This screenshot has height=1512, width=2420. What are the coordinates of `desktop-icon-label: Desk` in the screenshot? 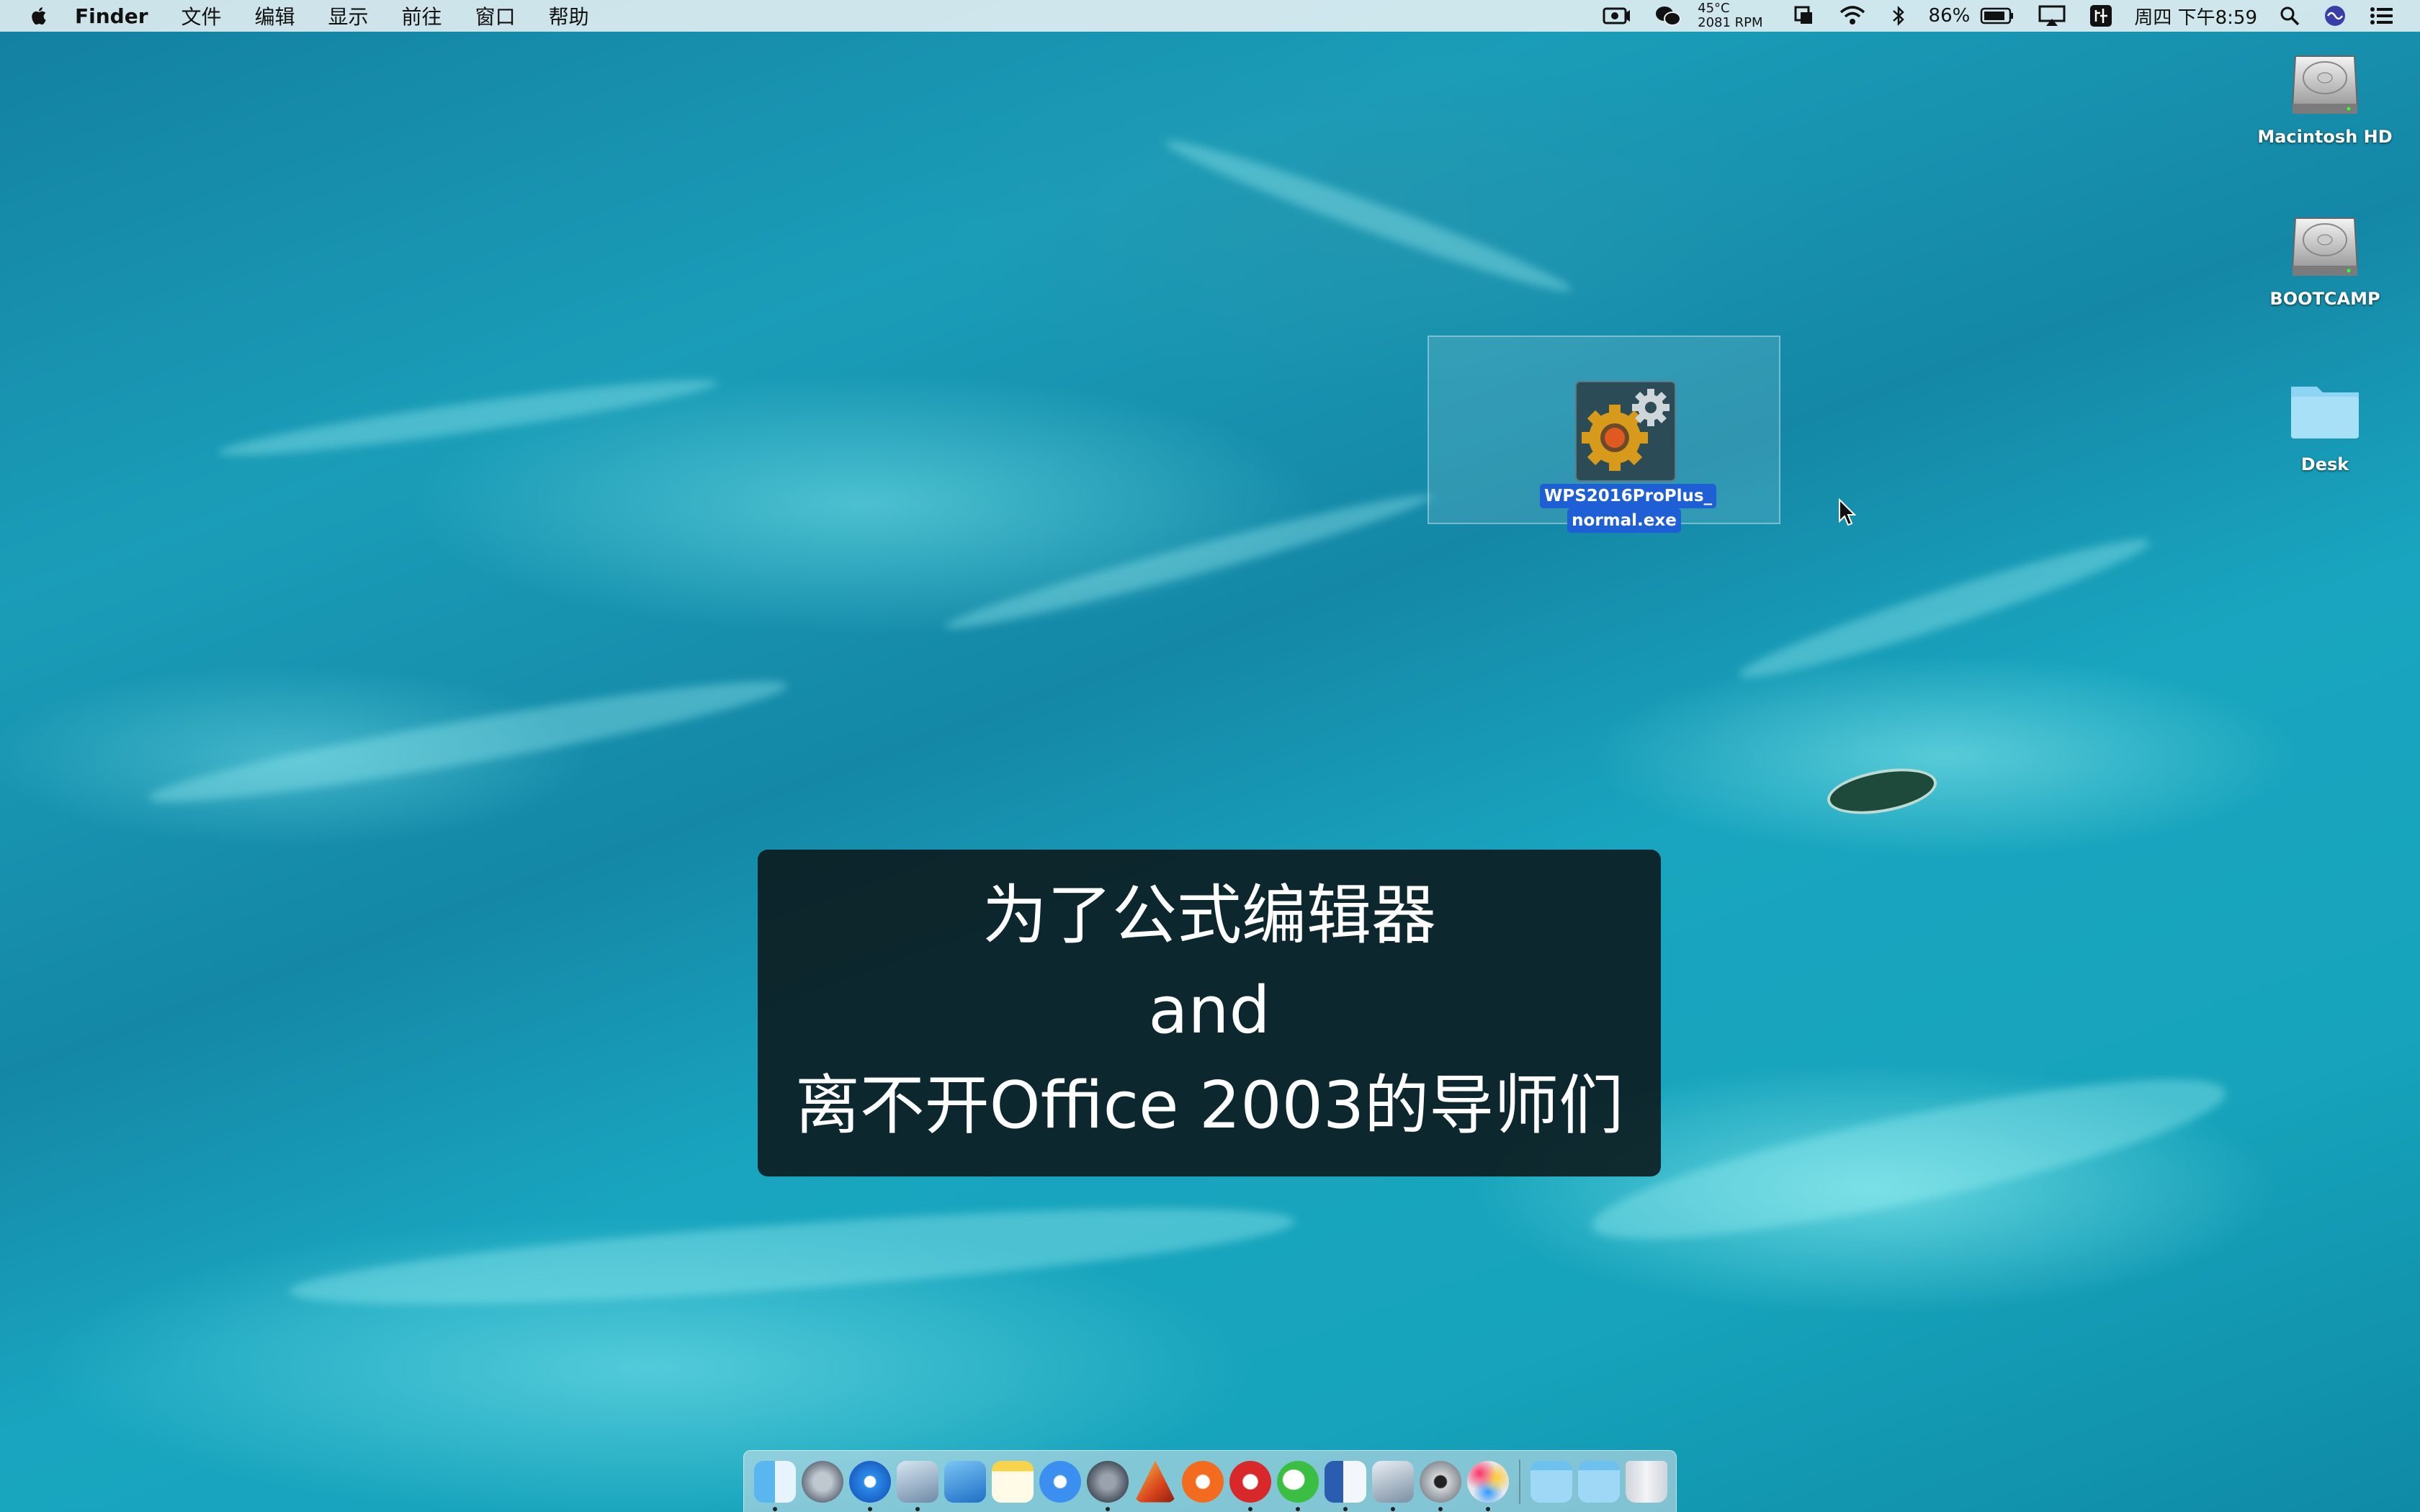 It's located at (2324, 464).